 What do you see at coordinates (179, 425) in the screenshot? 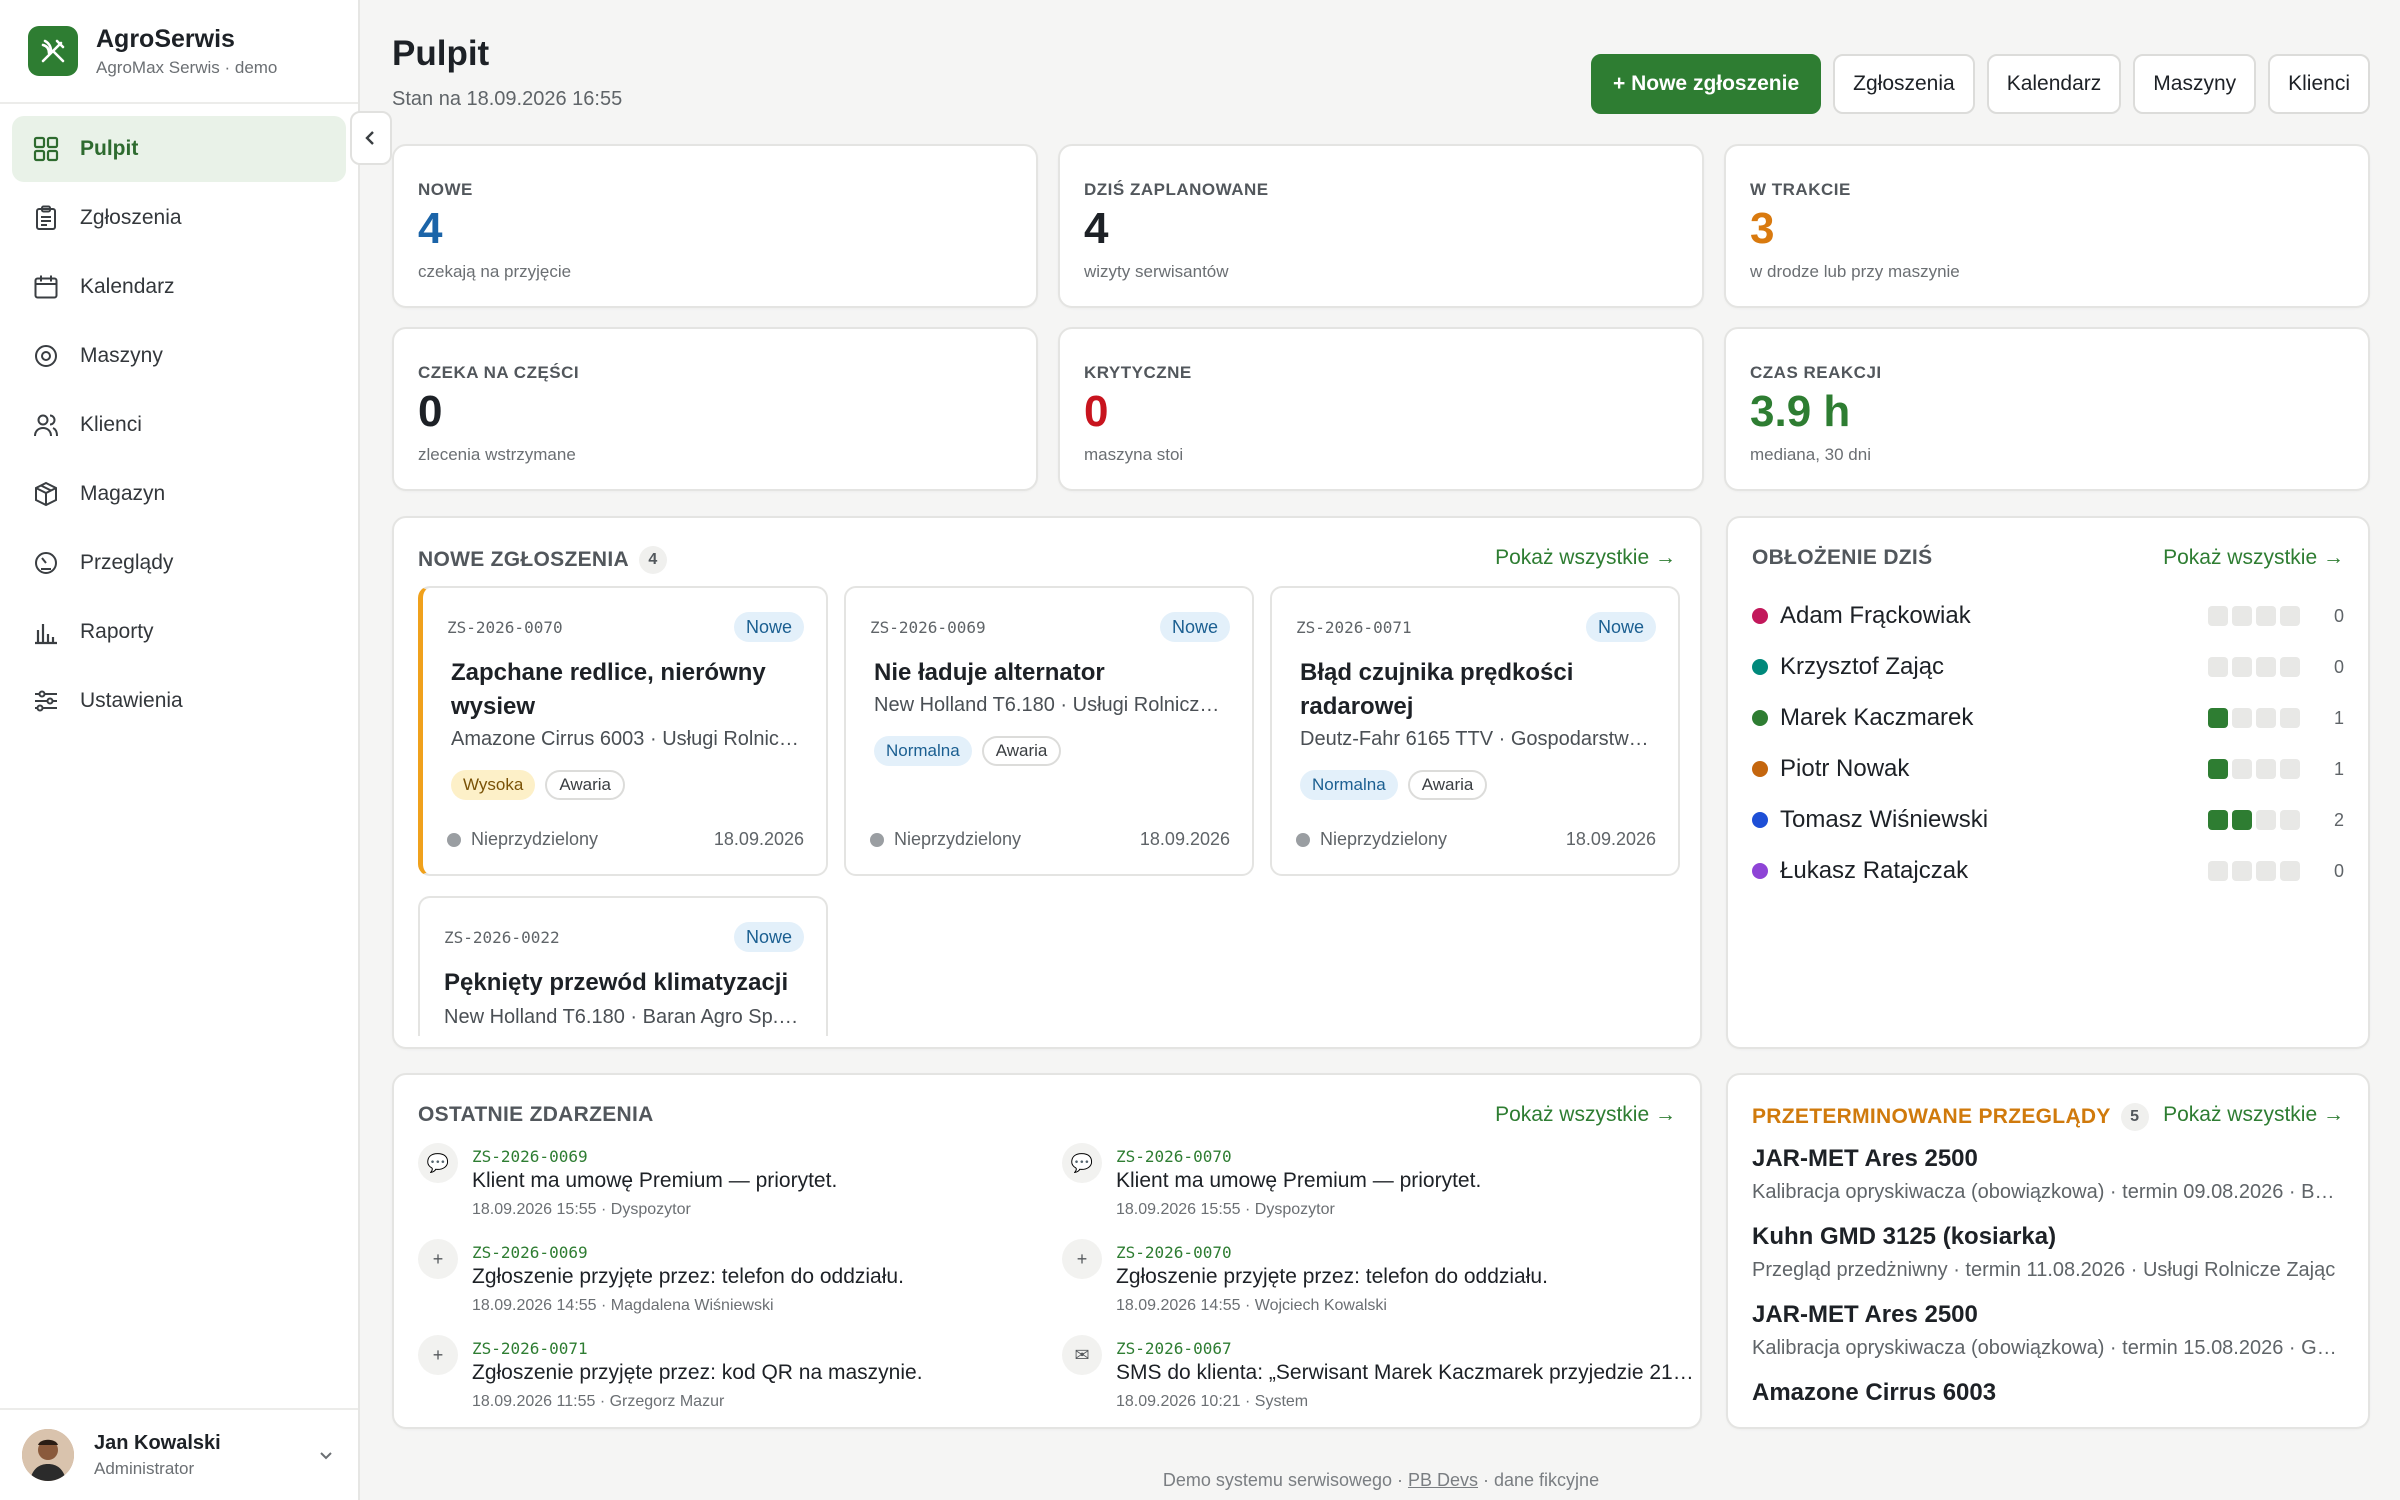
I see `nav-item-klienci: Klienci` at bounding box center [179, 425].